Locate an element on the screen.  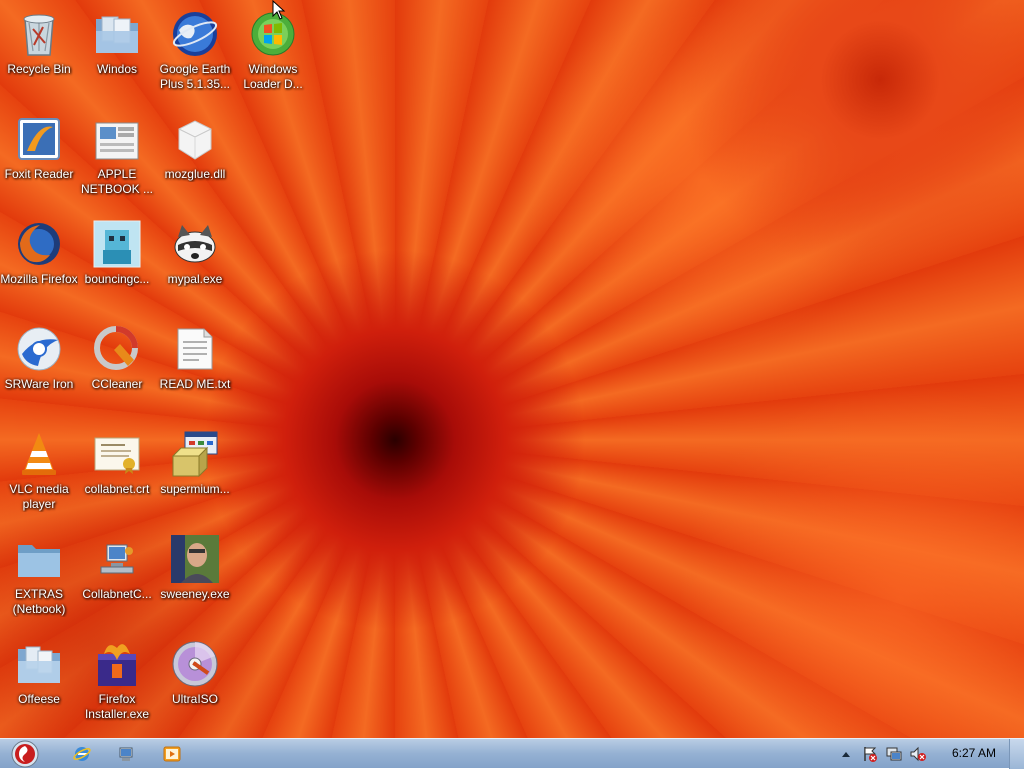
taskbar-media-player is located at coordinates (172, 754).